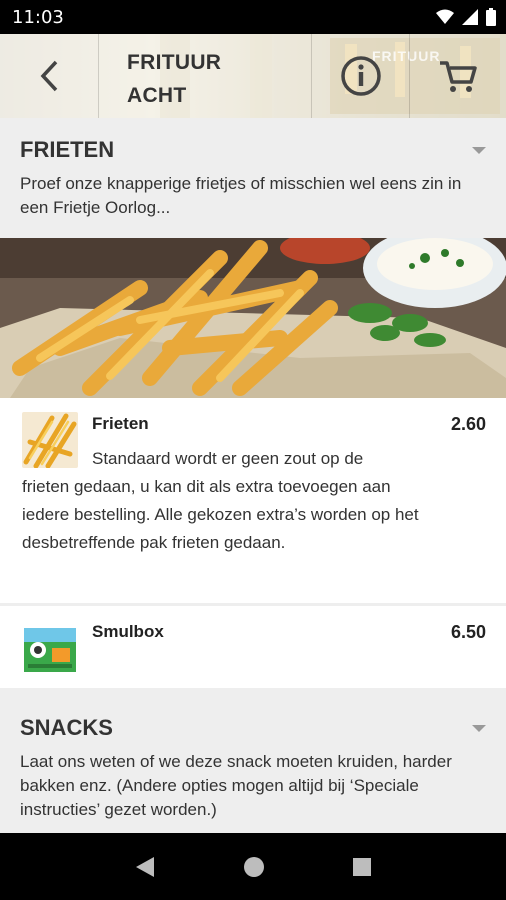 The height and width of the screenshot is (900, 506). Describe the element at coordinates (253, 17) in the screenshot. I see `status-bar: 11:03` at that location.